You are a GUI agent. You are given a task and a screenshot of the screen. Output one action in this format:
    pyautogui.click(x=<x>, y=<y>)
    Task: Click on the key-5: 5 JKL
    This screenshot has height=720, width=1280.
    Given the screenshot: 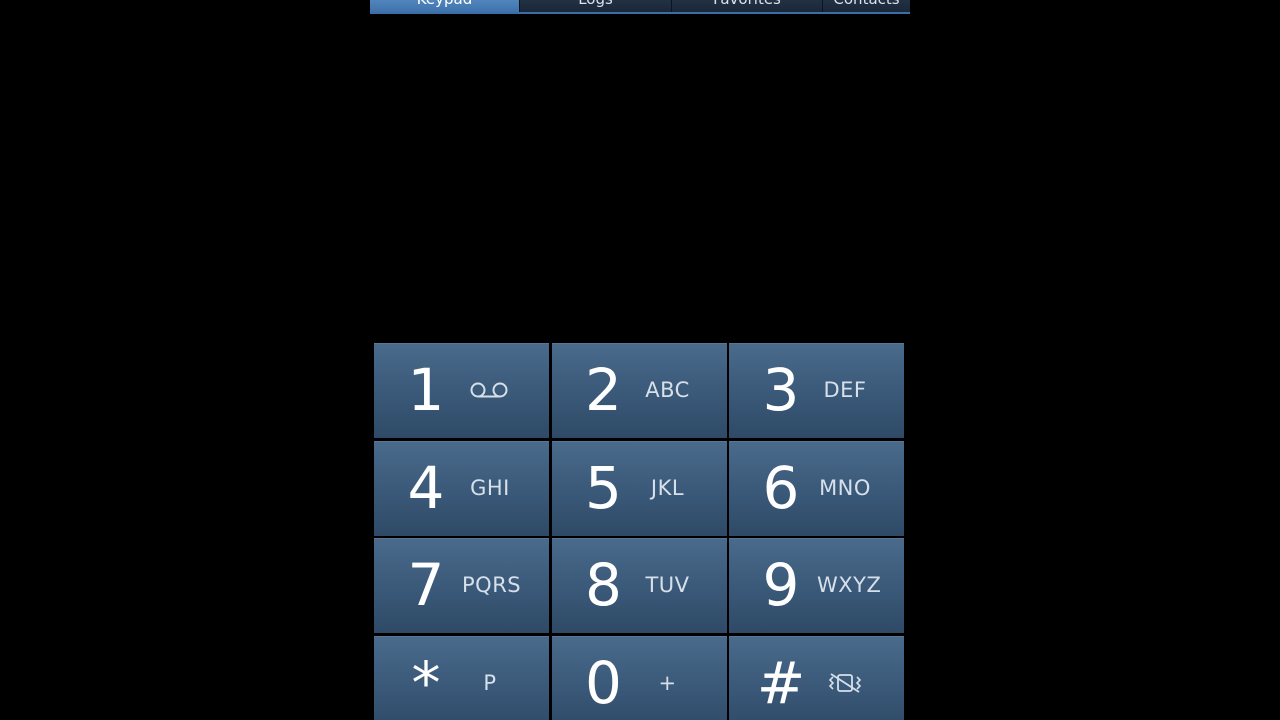 What is the action you would take?
    pyautogui.click(x=639, y=488)
    